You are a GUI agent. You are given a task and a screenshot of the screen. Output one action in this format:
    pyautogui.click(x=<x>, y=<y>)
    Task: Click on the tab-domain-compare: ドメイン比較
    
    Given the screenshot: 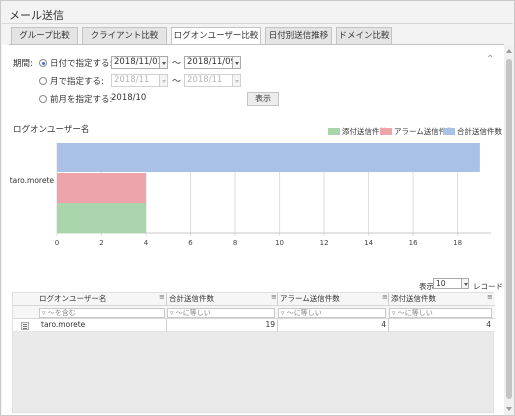 What is the action you would take?
    pyautogui.click(x=364, y=35)
    